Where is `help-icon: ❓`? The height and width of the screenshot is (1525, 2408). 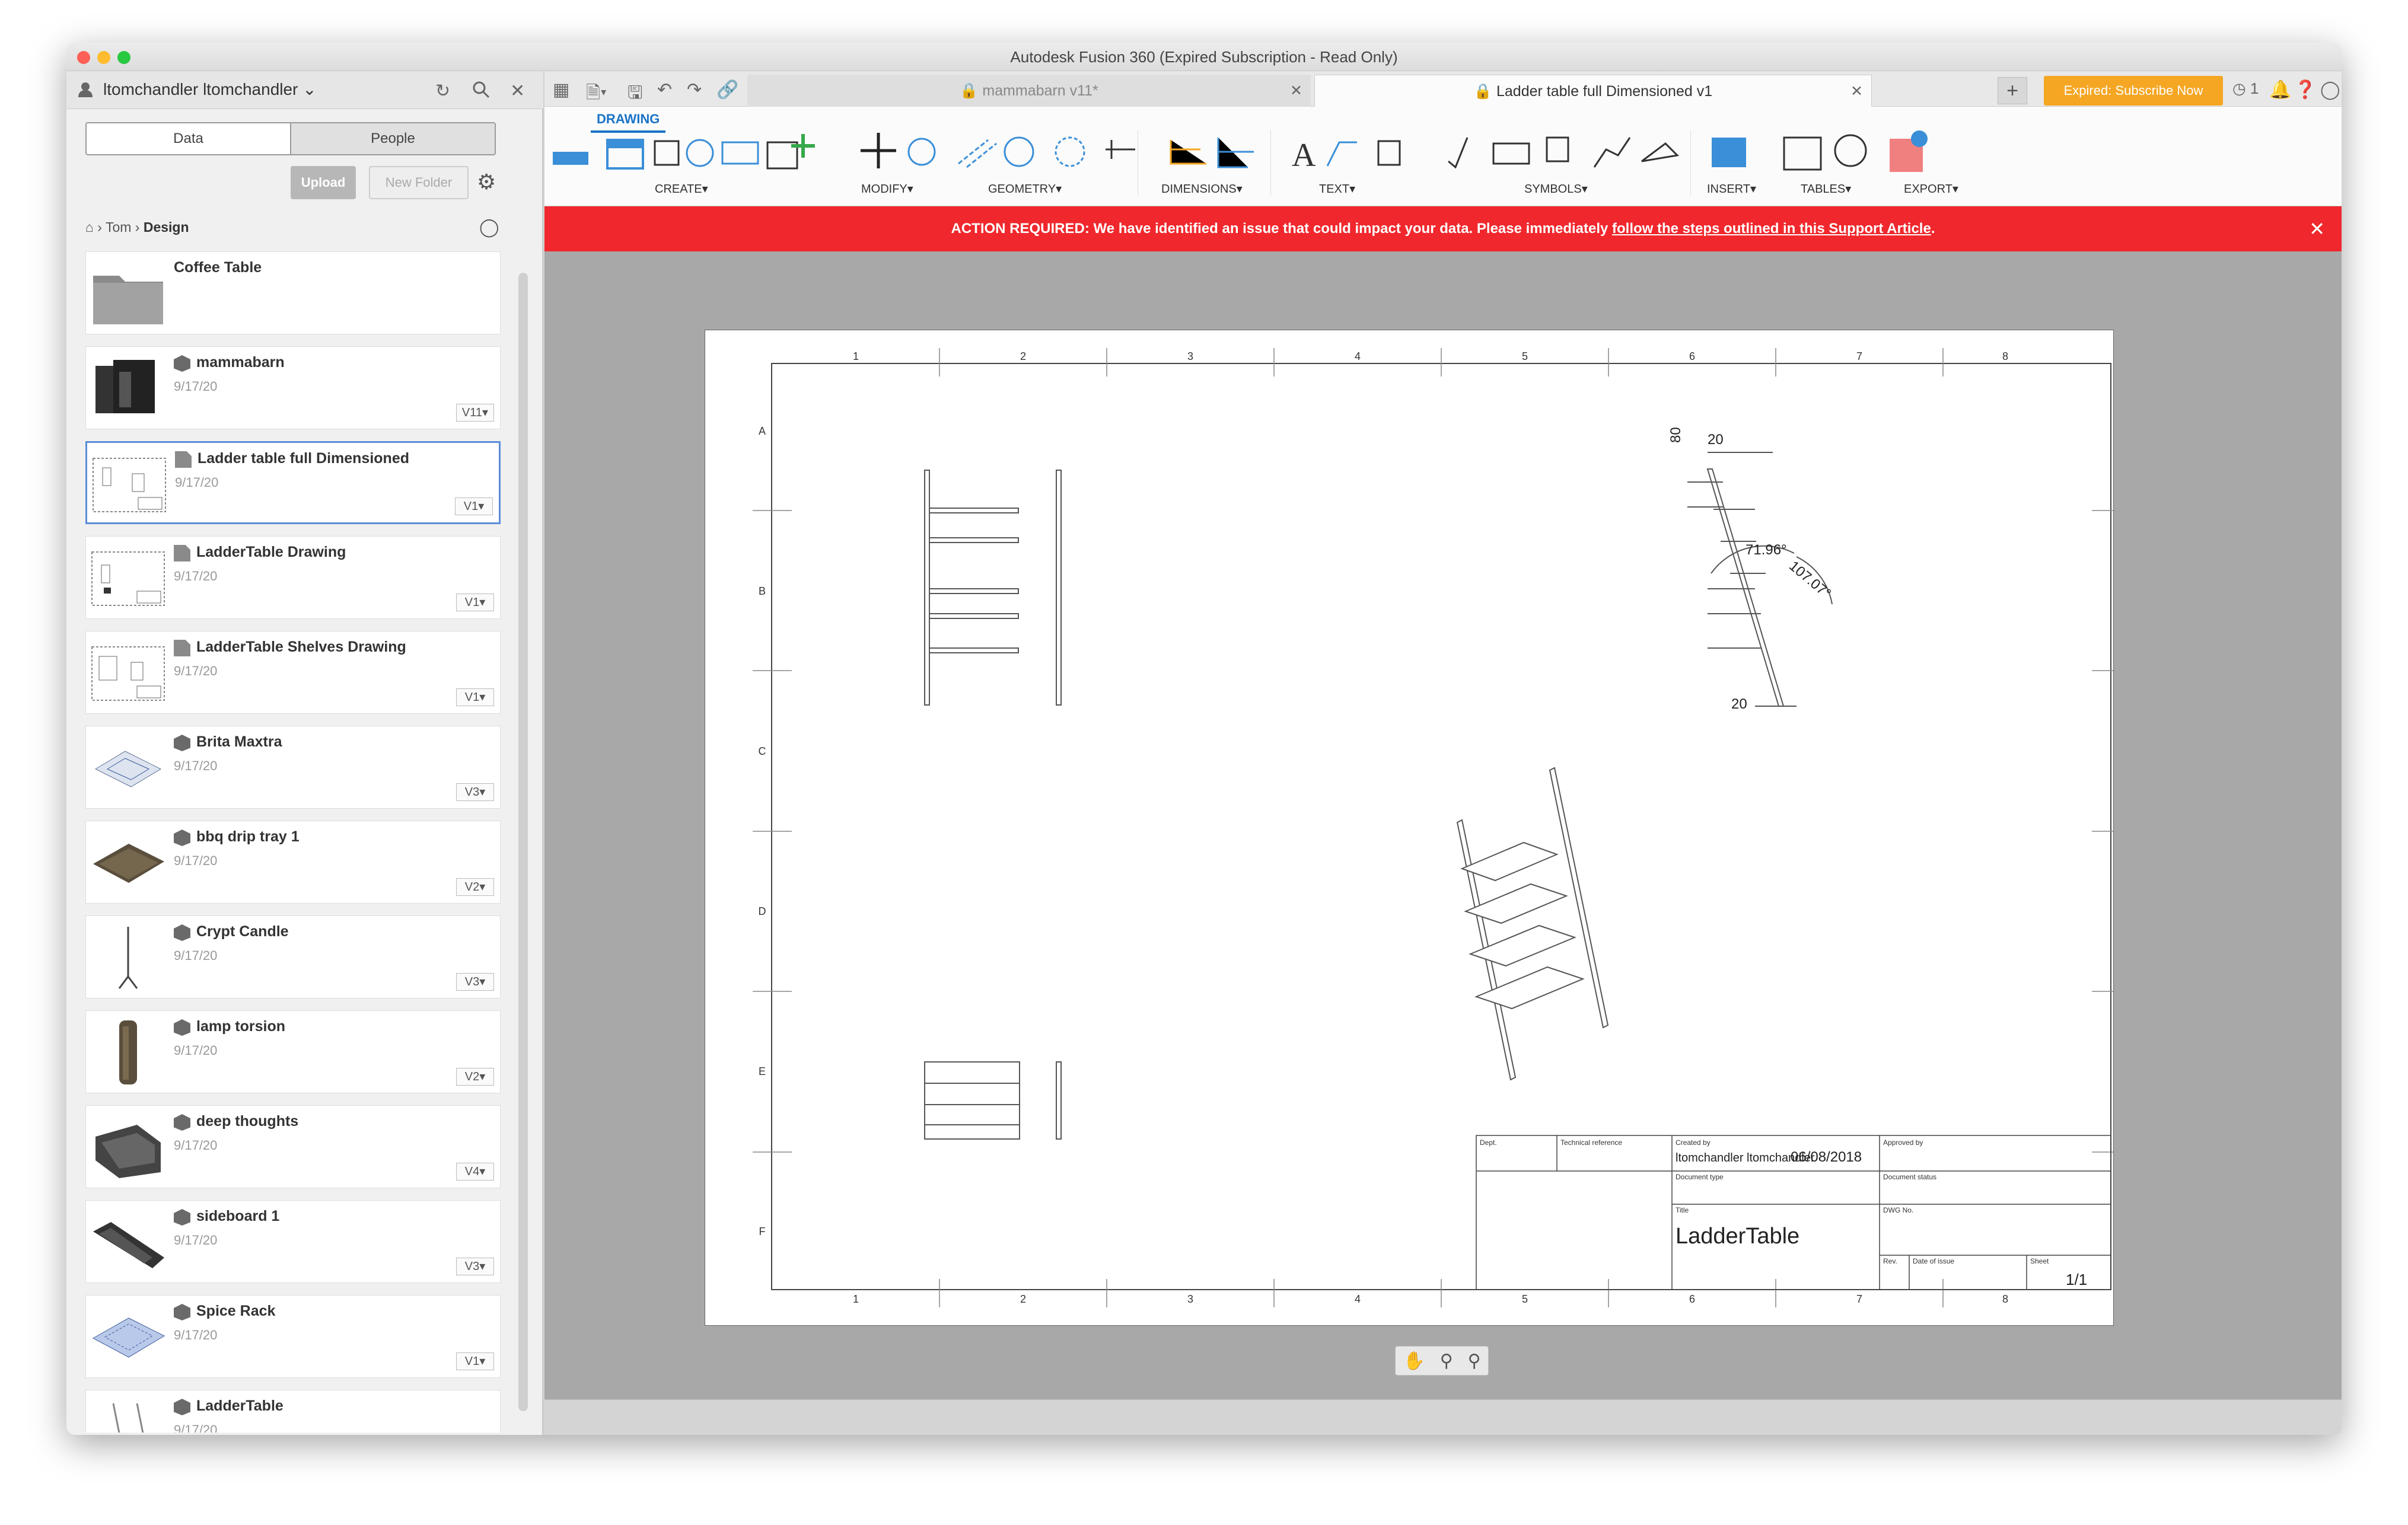
help-icon: ❓ is located at coordinates (2305, 90).